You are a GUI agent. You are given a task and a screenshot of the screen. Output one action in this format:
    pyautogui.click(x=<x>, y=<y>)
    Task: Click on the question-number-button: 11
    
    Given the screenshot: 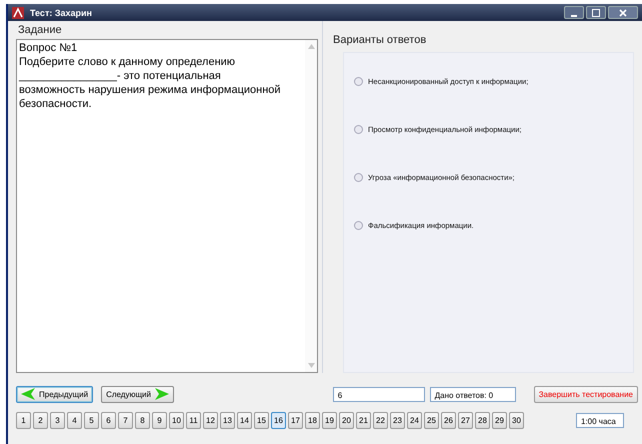 What is the action you would take?
    pyautogui.click(x=193, y=420)
    